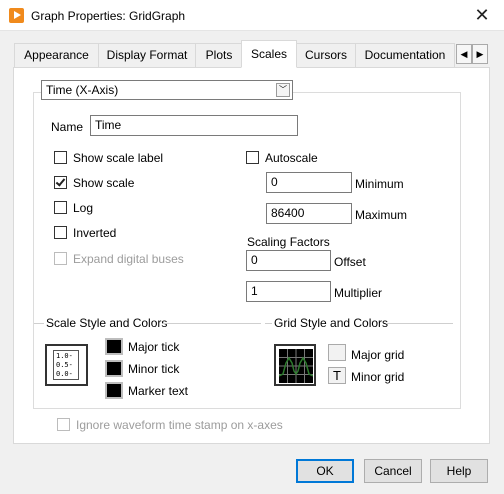  Describe the element at coordinates (64, 374) in the screenshot. I see `scale-preview-line: 0.0-` at that location.